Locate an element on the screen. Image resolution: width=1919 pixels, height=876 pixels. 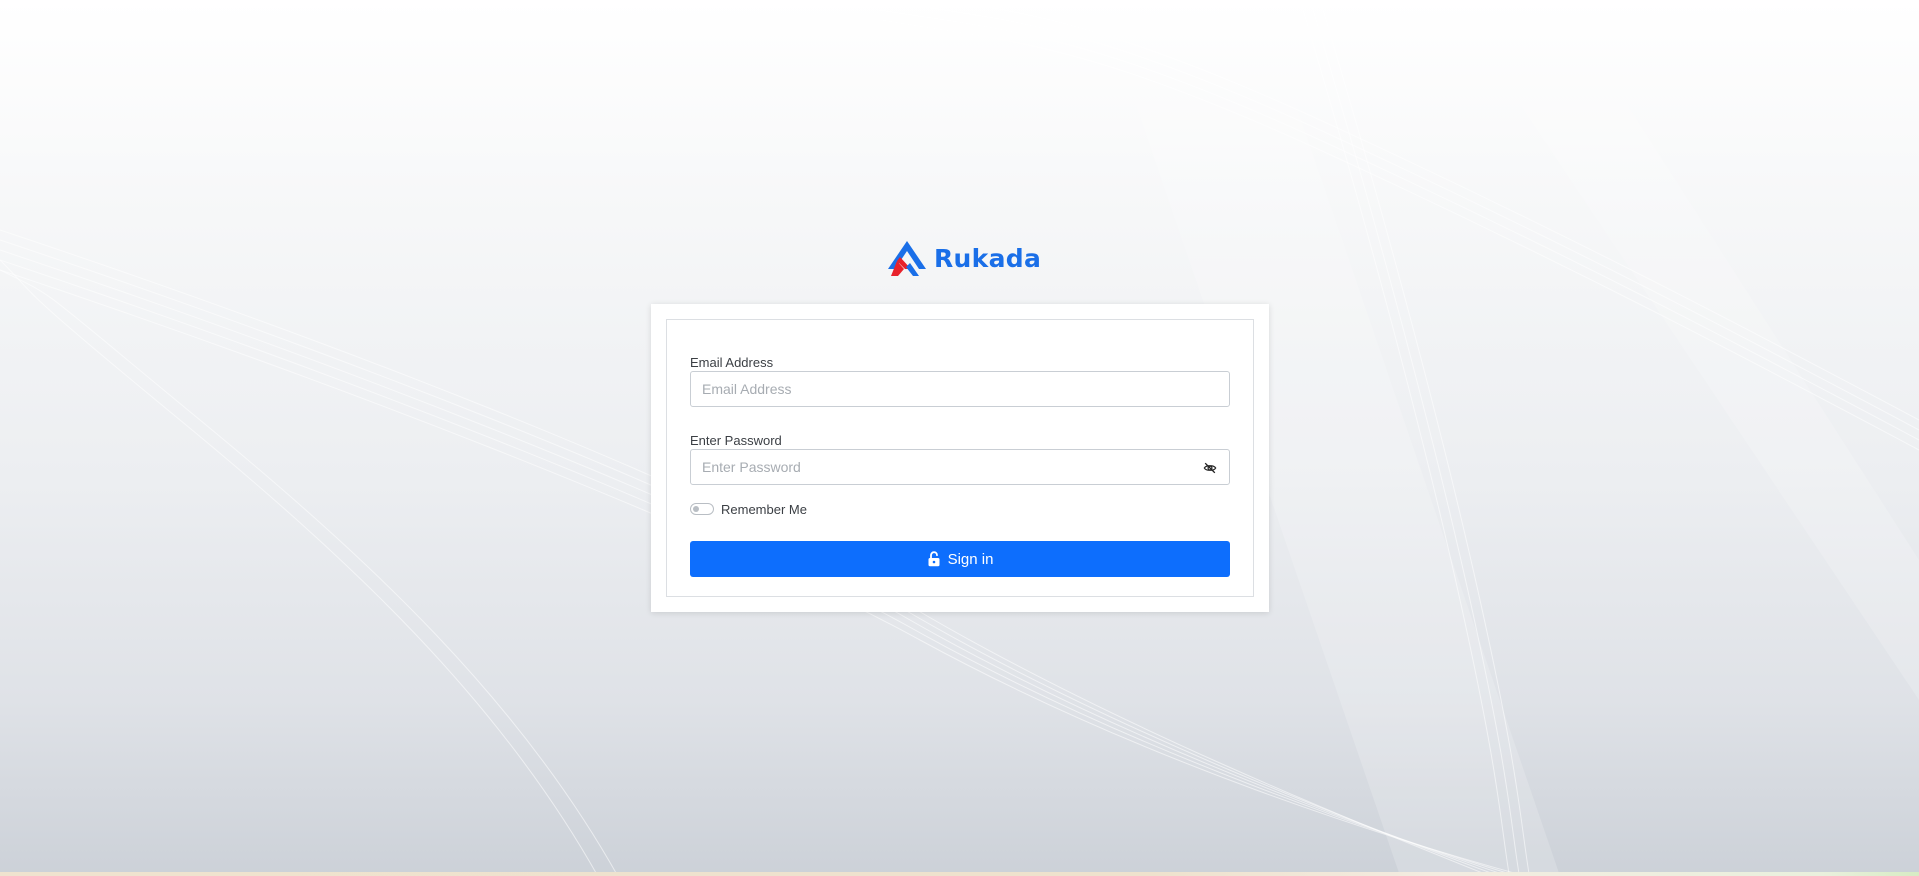
sign-in-label: Sign in is located at coordinates (970, 559).